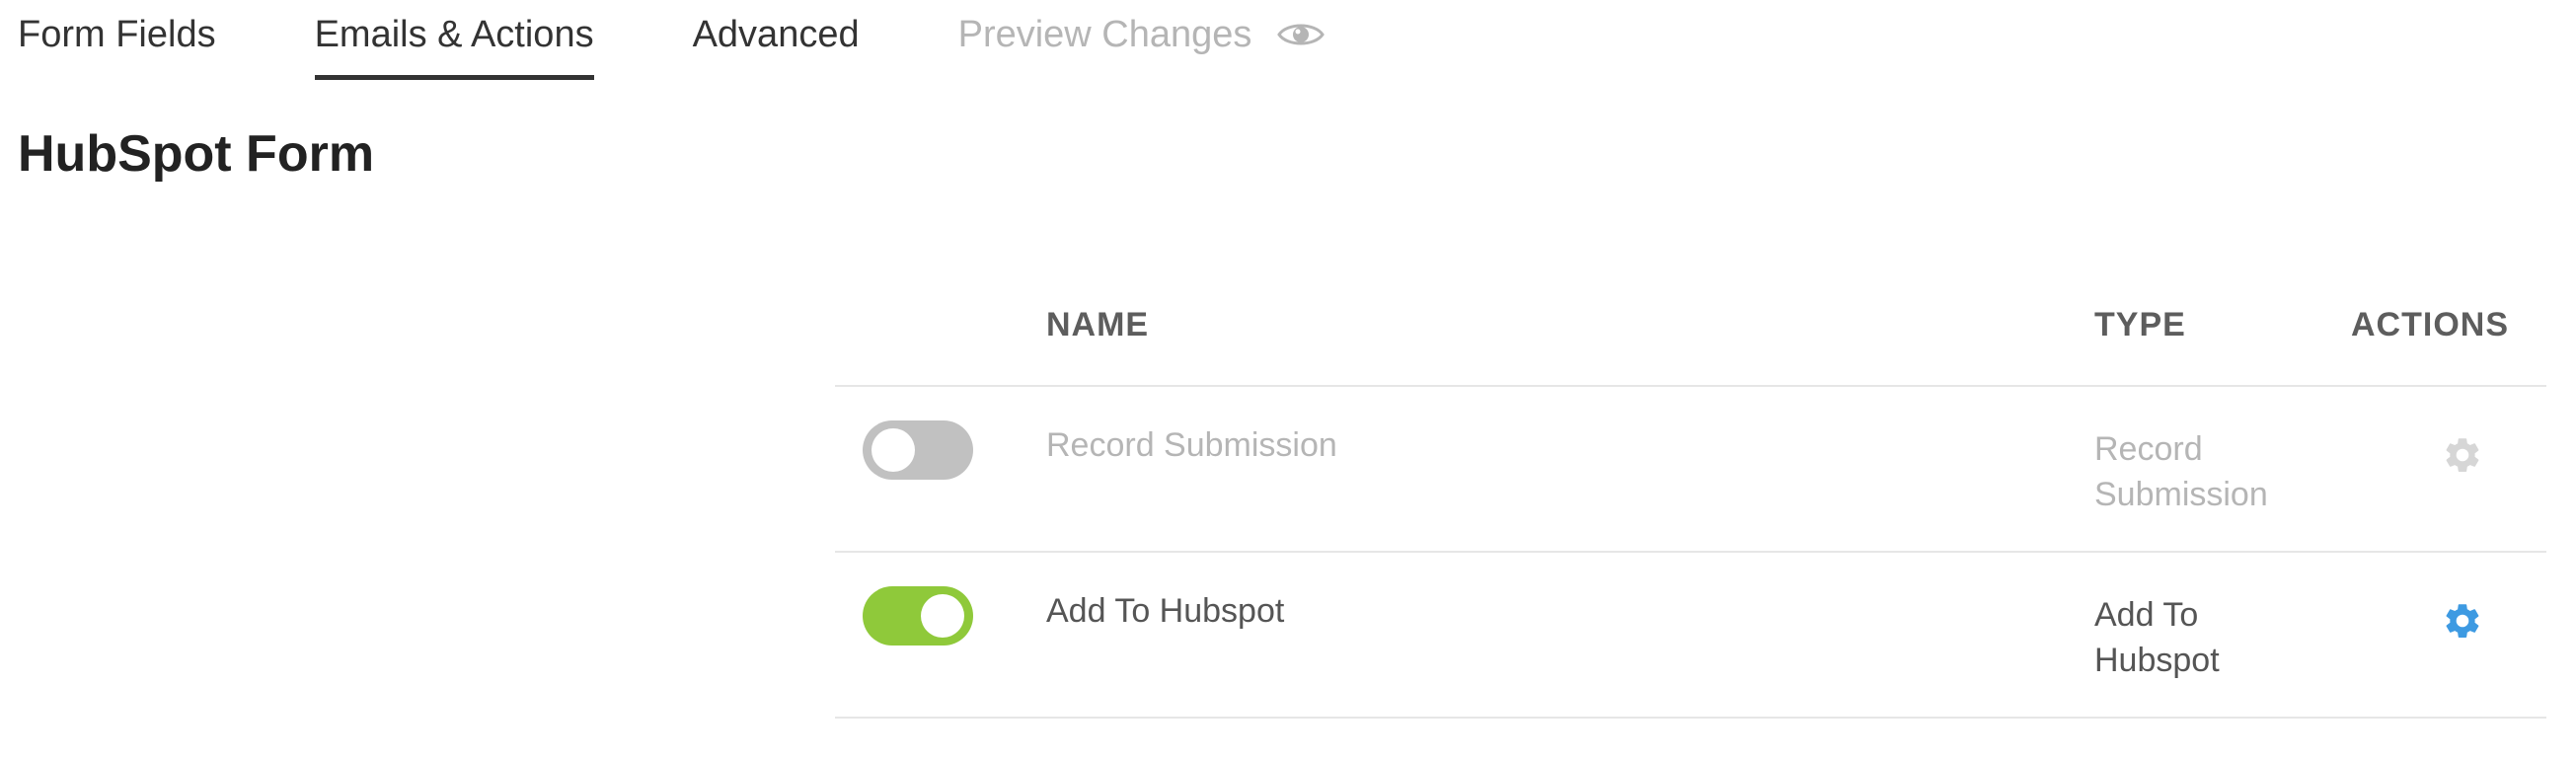 The width and height of the screenshot is (2576, 760). I want to click on tab-label: Preview Changes, so click(1104, 34).